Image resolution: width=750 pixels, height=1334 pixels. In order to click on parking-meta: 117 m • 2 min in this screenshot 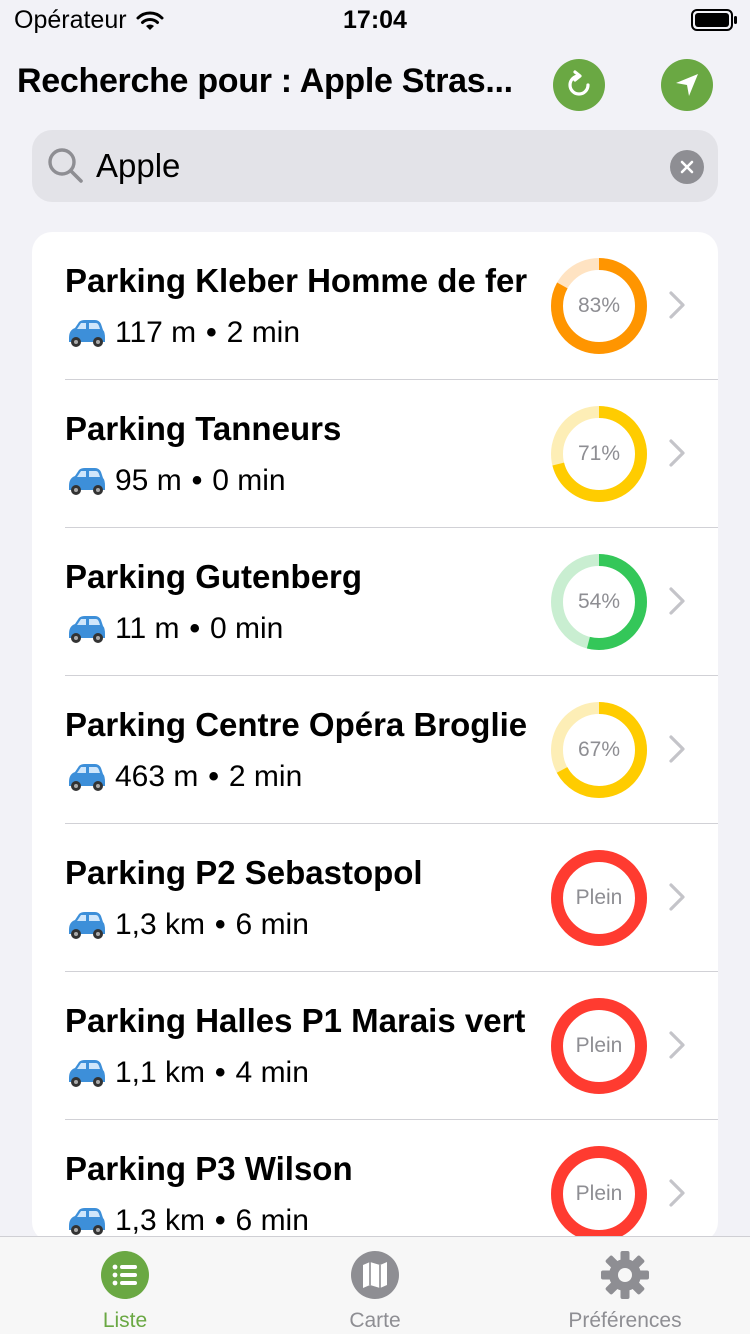, I will do `click(182, 333)`.